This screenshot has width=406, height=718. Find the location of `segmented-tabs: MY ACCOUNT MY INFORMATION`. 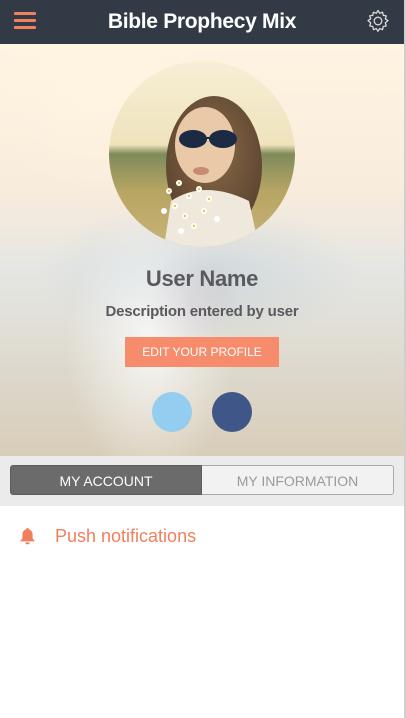

segmented-tabs: MY ACCOUNT MY INFORMATION is located at coordinates (202, 481).